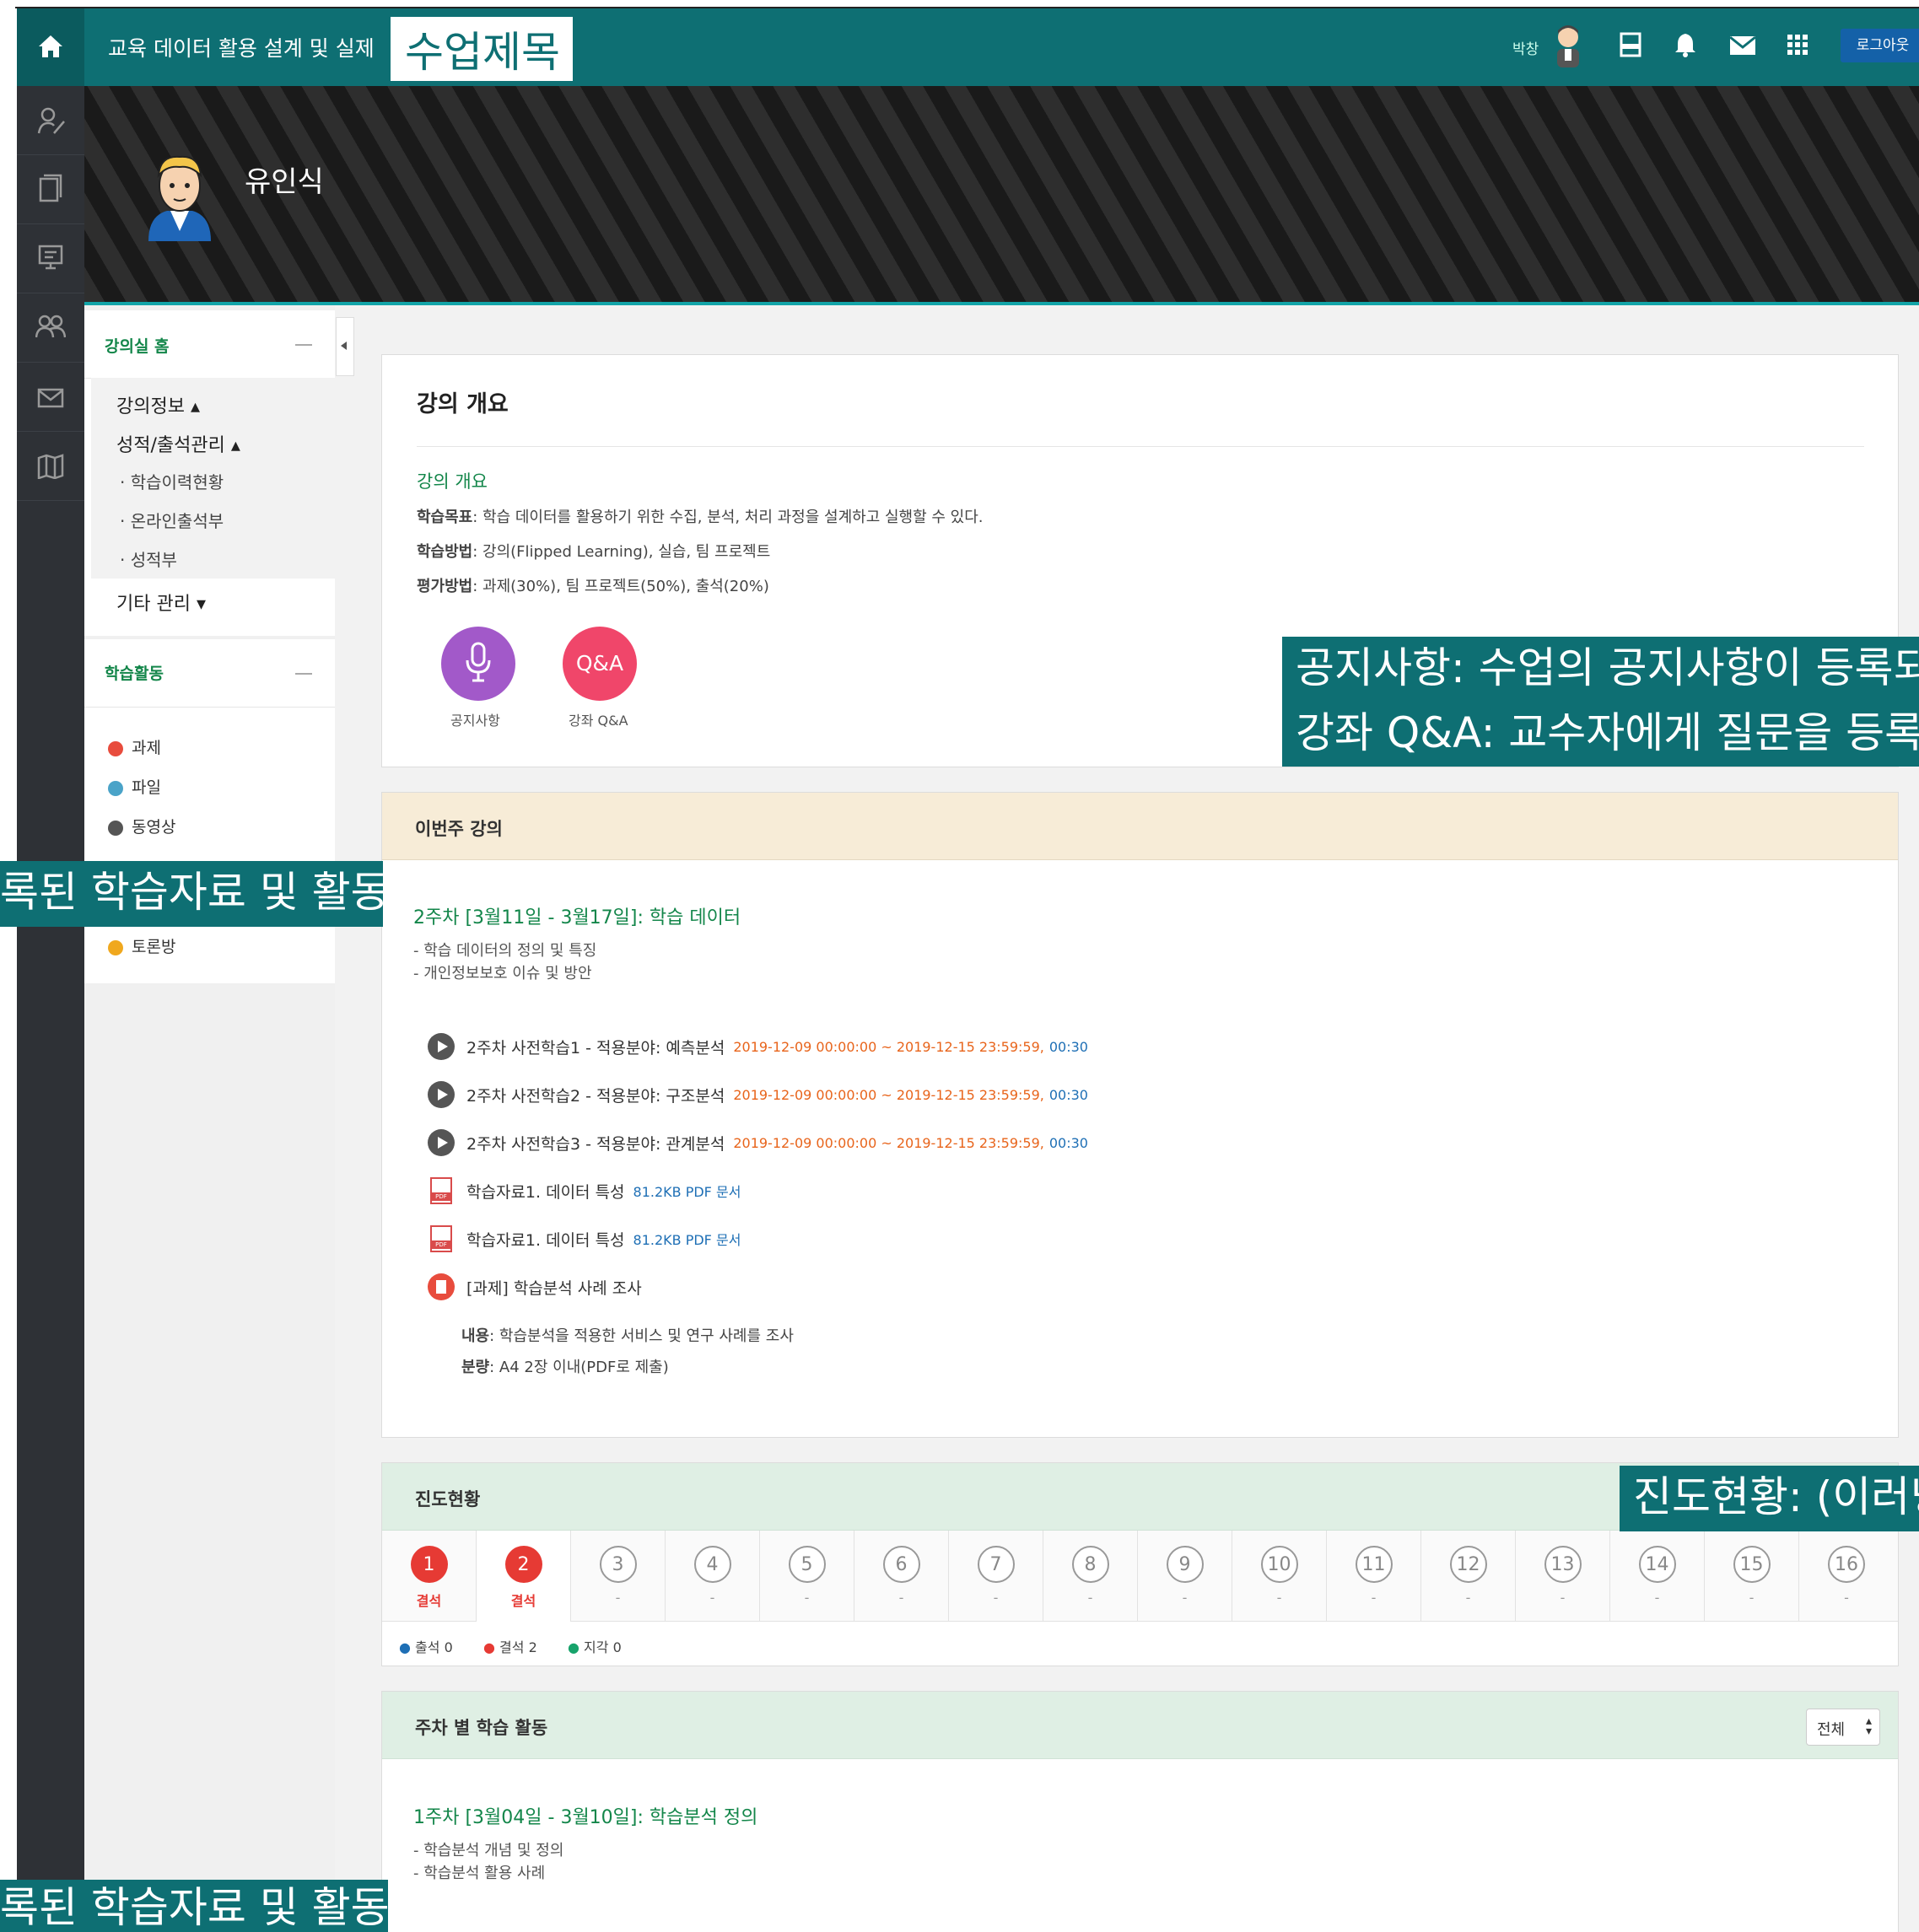 This screenshot has width=1919, height=1932. What do you see at coordinates (996, 1577) in the screenshot?
I see `week-cell: 7-` at bounding box center [996, 1577].